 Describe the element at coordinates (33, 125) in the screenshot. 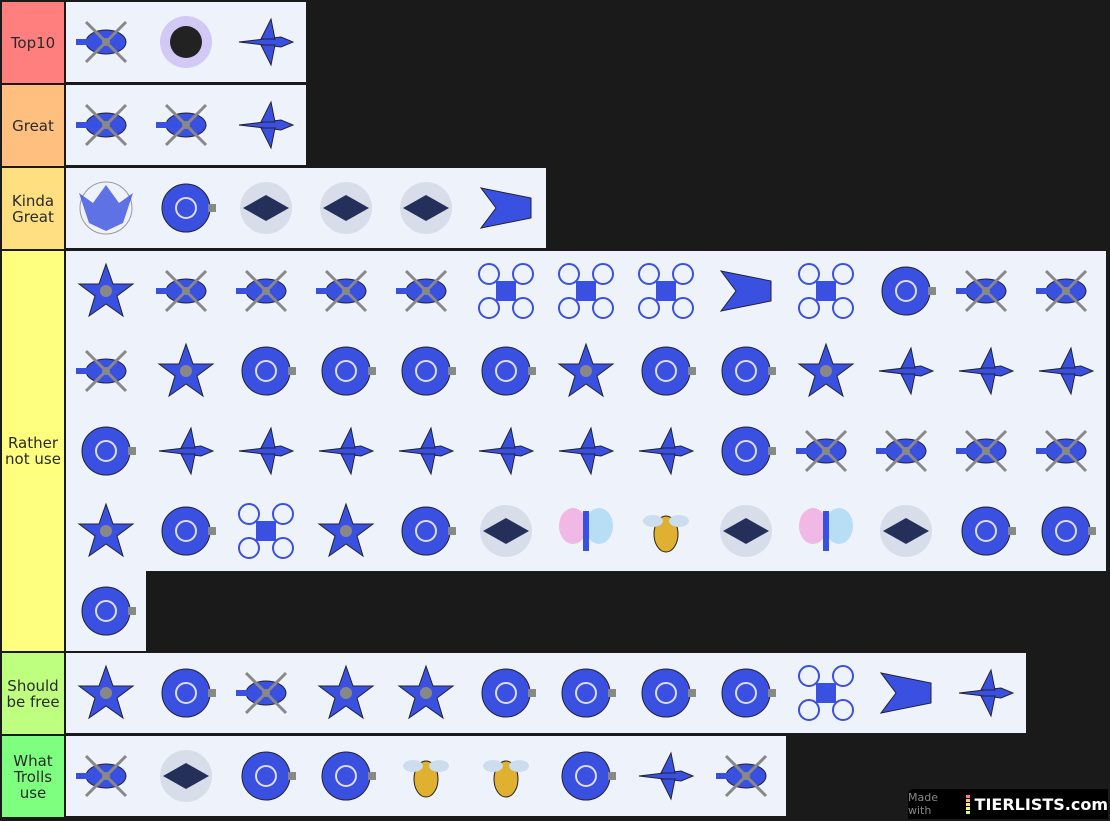

I see `tier-label: Great` at that location.